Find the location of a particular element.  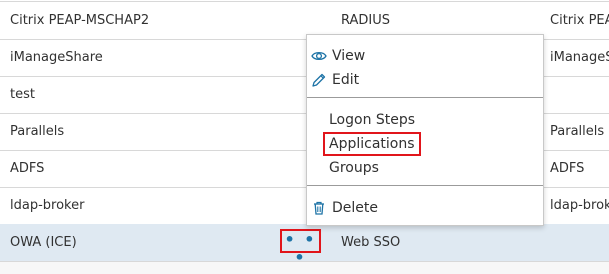

row-name: iManageShare is located at coordinates (56, 57).